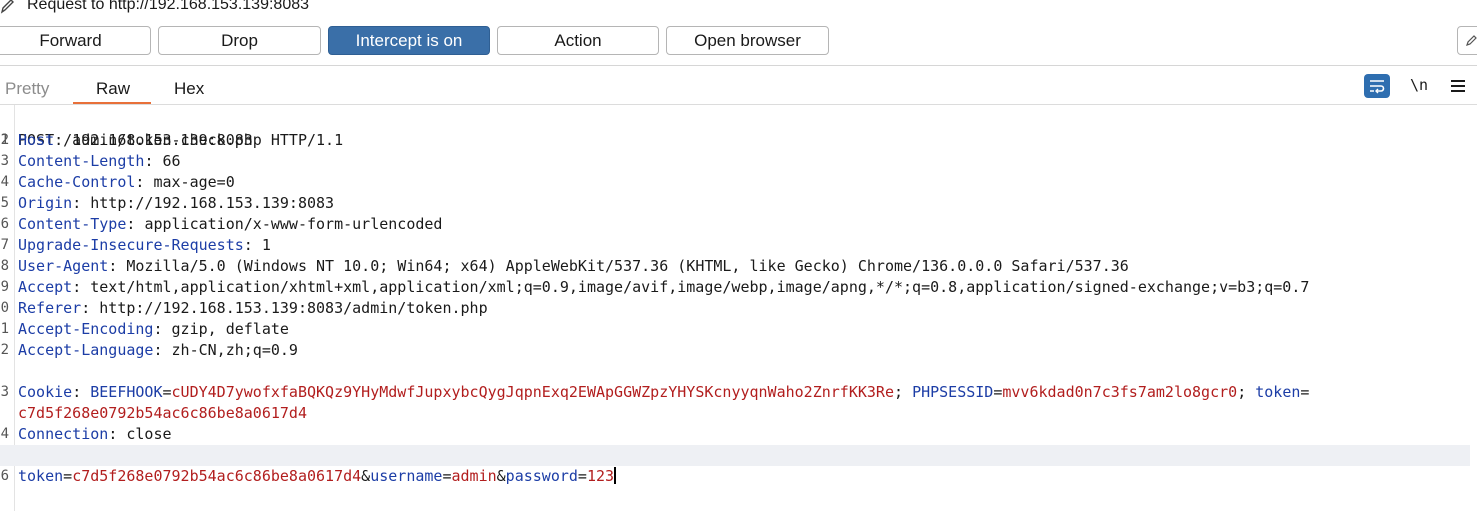 The height and width of the screenshot is (511, 1477). What do you see at coordinates (86, 350) in the screenshot?
I see `header-key: Accept-Language` at bounding box center [86, 350].